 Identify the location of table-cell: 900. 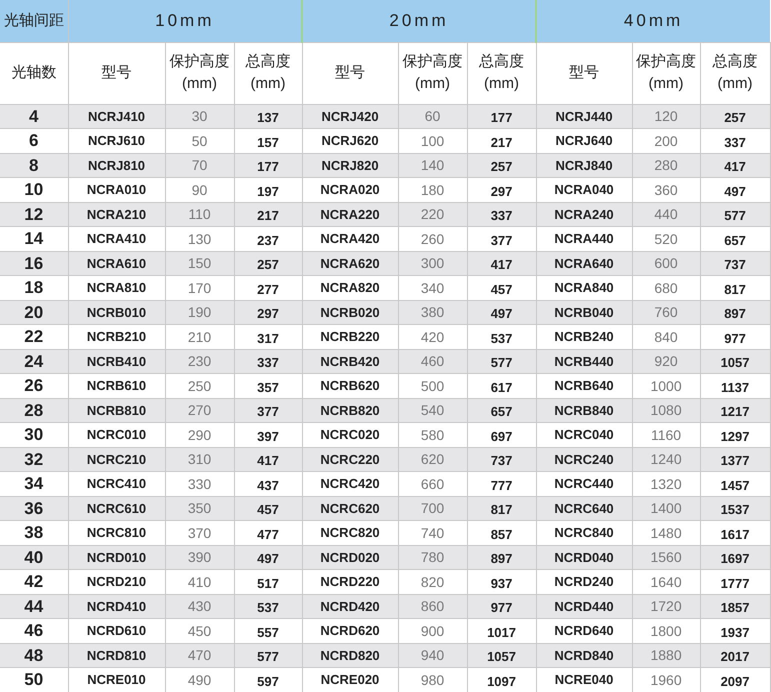
(432, 630).